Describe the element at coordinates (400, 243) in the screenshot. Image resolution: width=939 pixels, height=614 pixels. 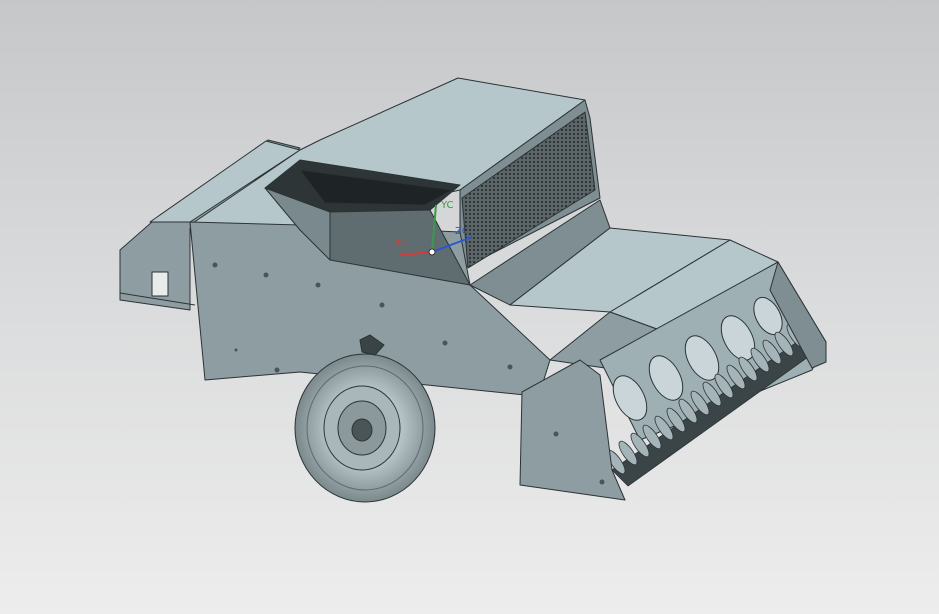
I see `x-axis-label: XC` at that location.